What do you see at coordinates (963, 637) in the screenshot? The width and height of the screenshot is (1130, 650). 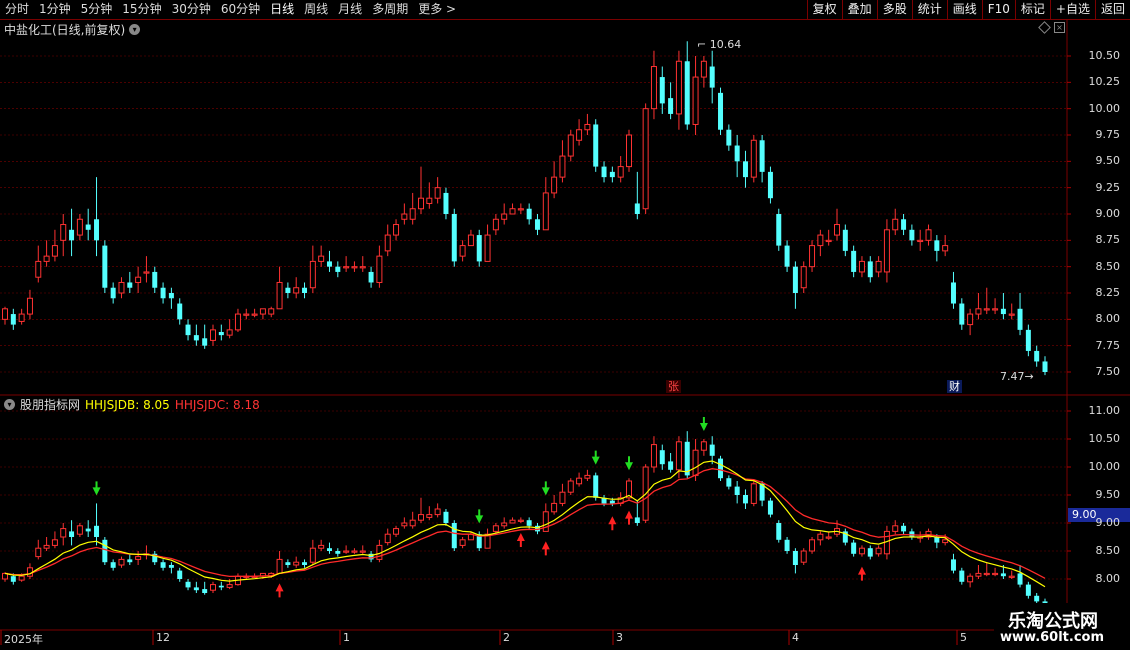 I see `time-label: 5` at bounding box center [963, 637].